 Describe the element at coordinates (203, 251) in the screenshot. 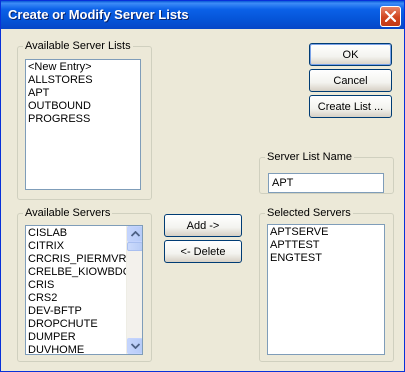

I see `delete-button: <- Delete` at that location.